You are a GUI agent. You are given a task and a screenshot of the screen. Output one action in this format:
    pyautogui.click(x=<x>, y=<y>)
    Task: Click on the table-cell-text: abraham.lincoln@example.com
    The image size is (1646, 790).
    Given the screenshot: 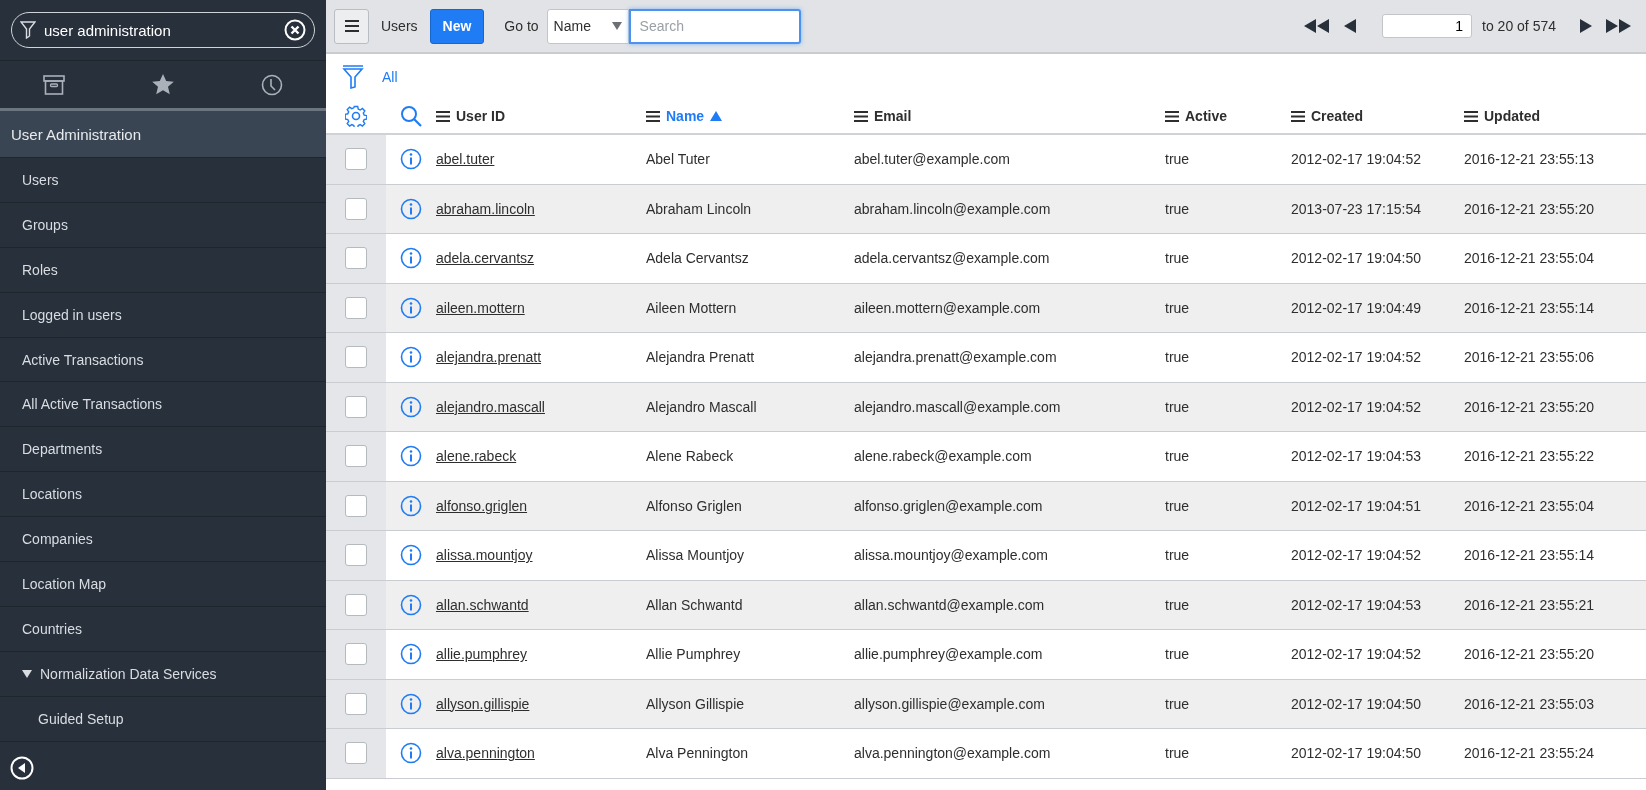 What is the action you would take?
    pyautogui.click(x=953, y=208)
    